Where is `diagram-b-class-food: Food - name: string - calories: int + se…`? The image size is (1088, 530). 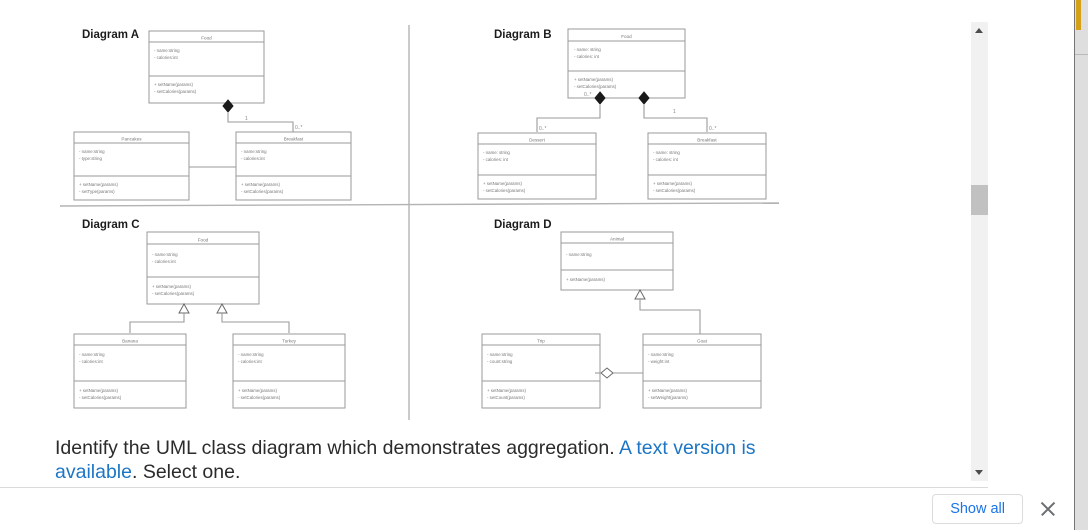
diagram-b-class-food: Food - name: string - calories: int + se… is located at coordinates (626, 63).